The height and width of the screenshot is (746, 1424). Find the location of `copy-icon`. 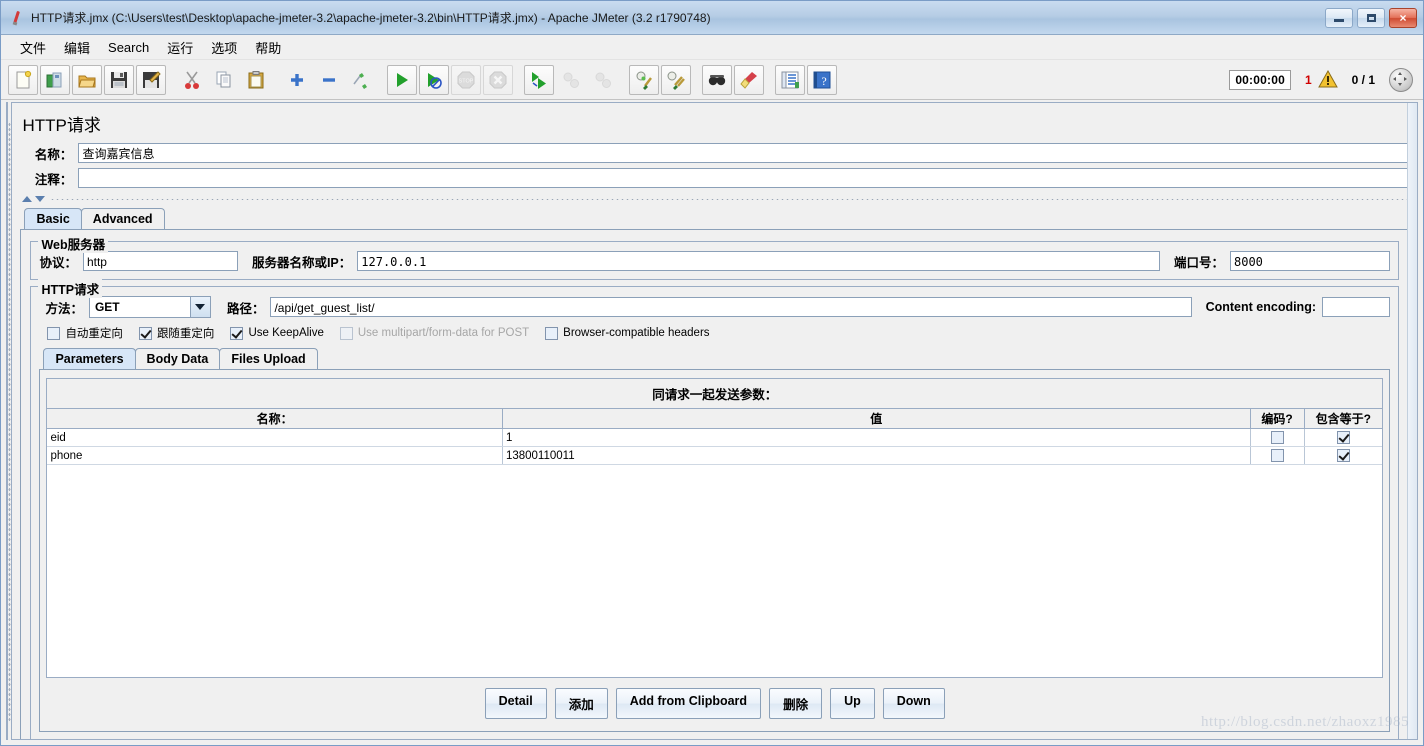

copy-icon is located at coordinates (224, 80).